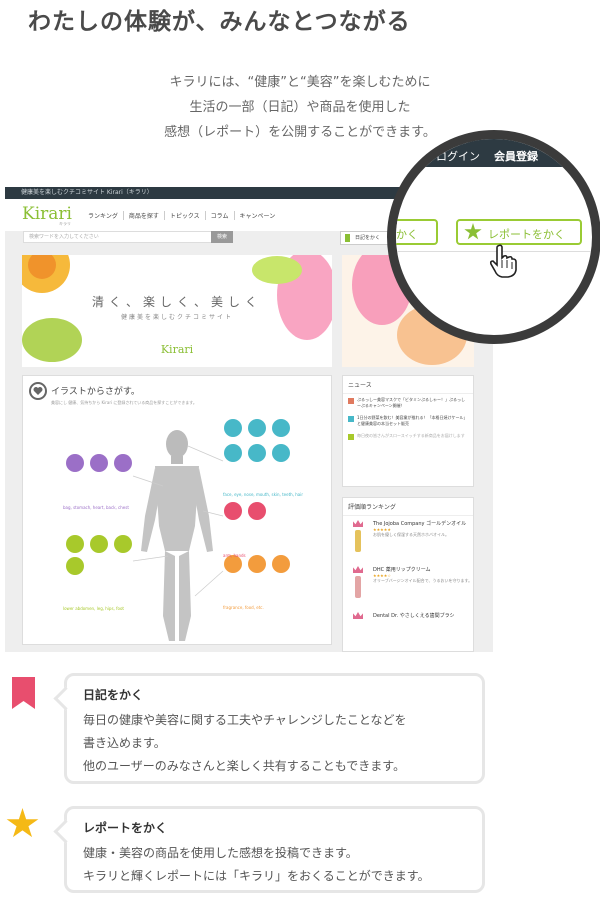  Describe the element at coordinates (423, 580) in the screenshot. I see `ranking-item-desc: オリーブバージンオイル配合で、うるおいを守ります。` at that location.